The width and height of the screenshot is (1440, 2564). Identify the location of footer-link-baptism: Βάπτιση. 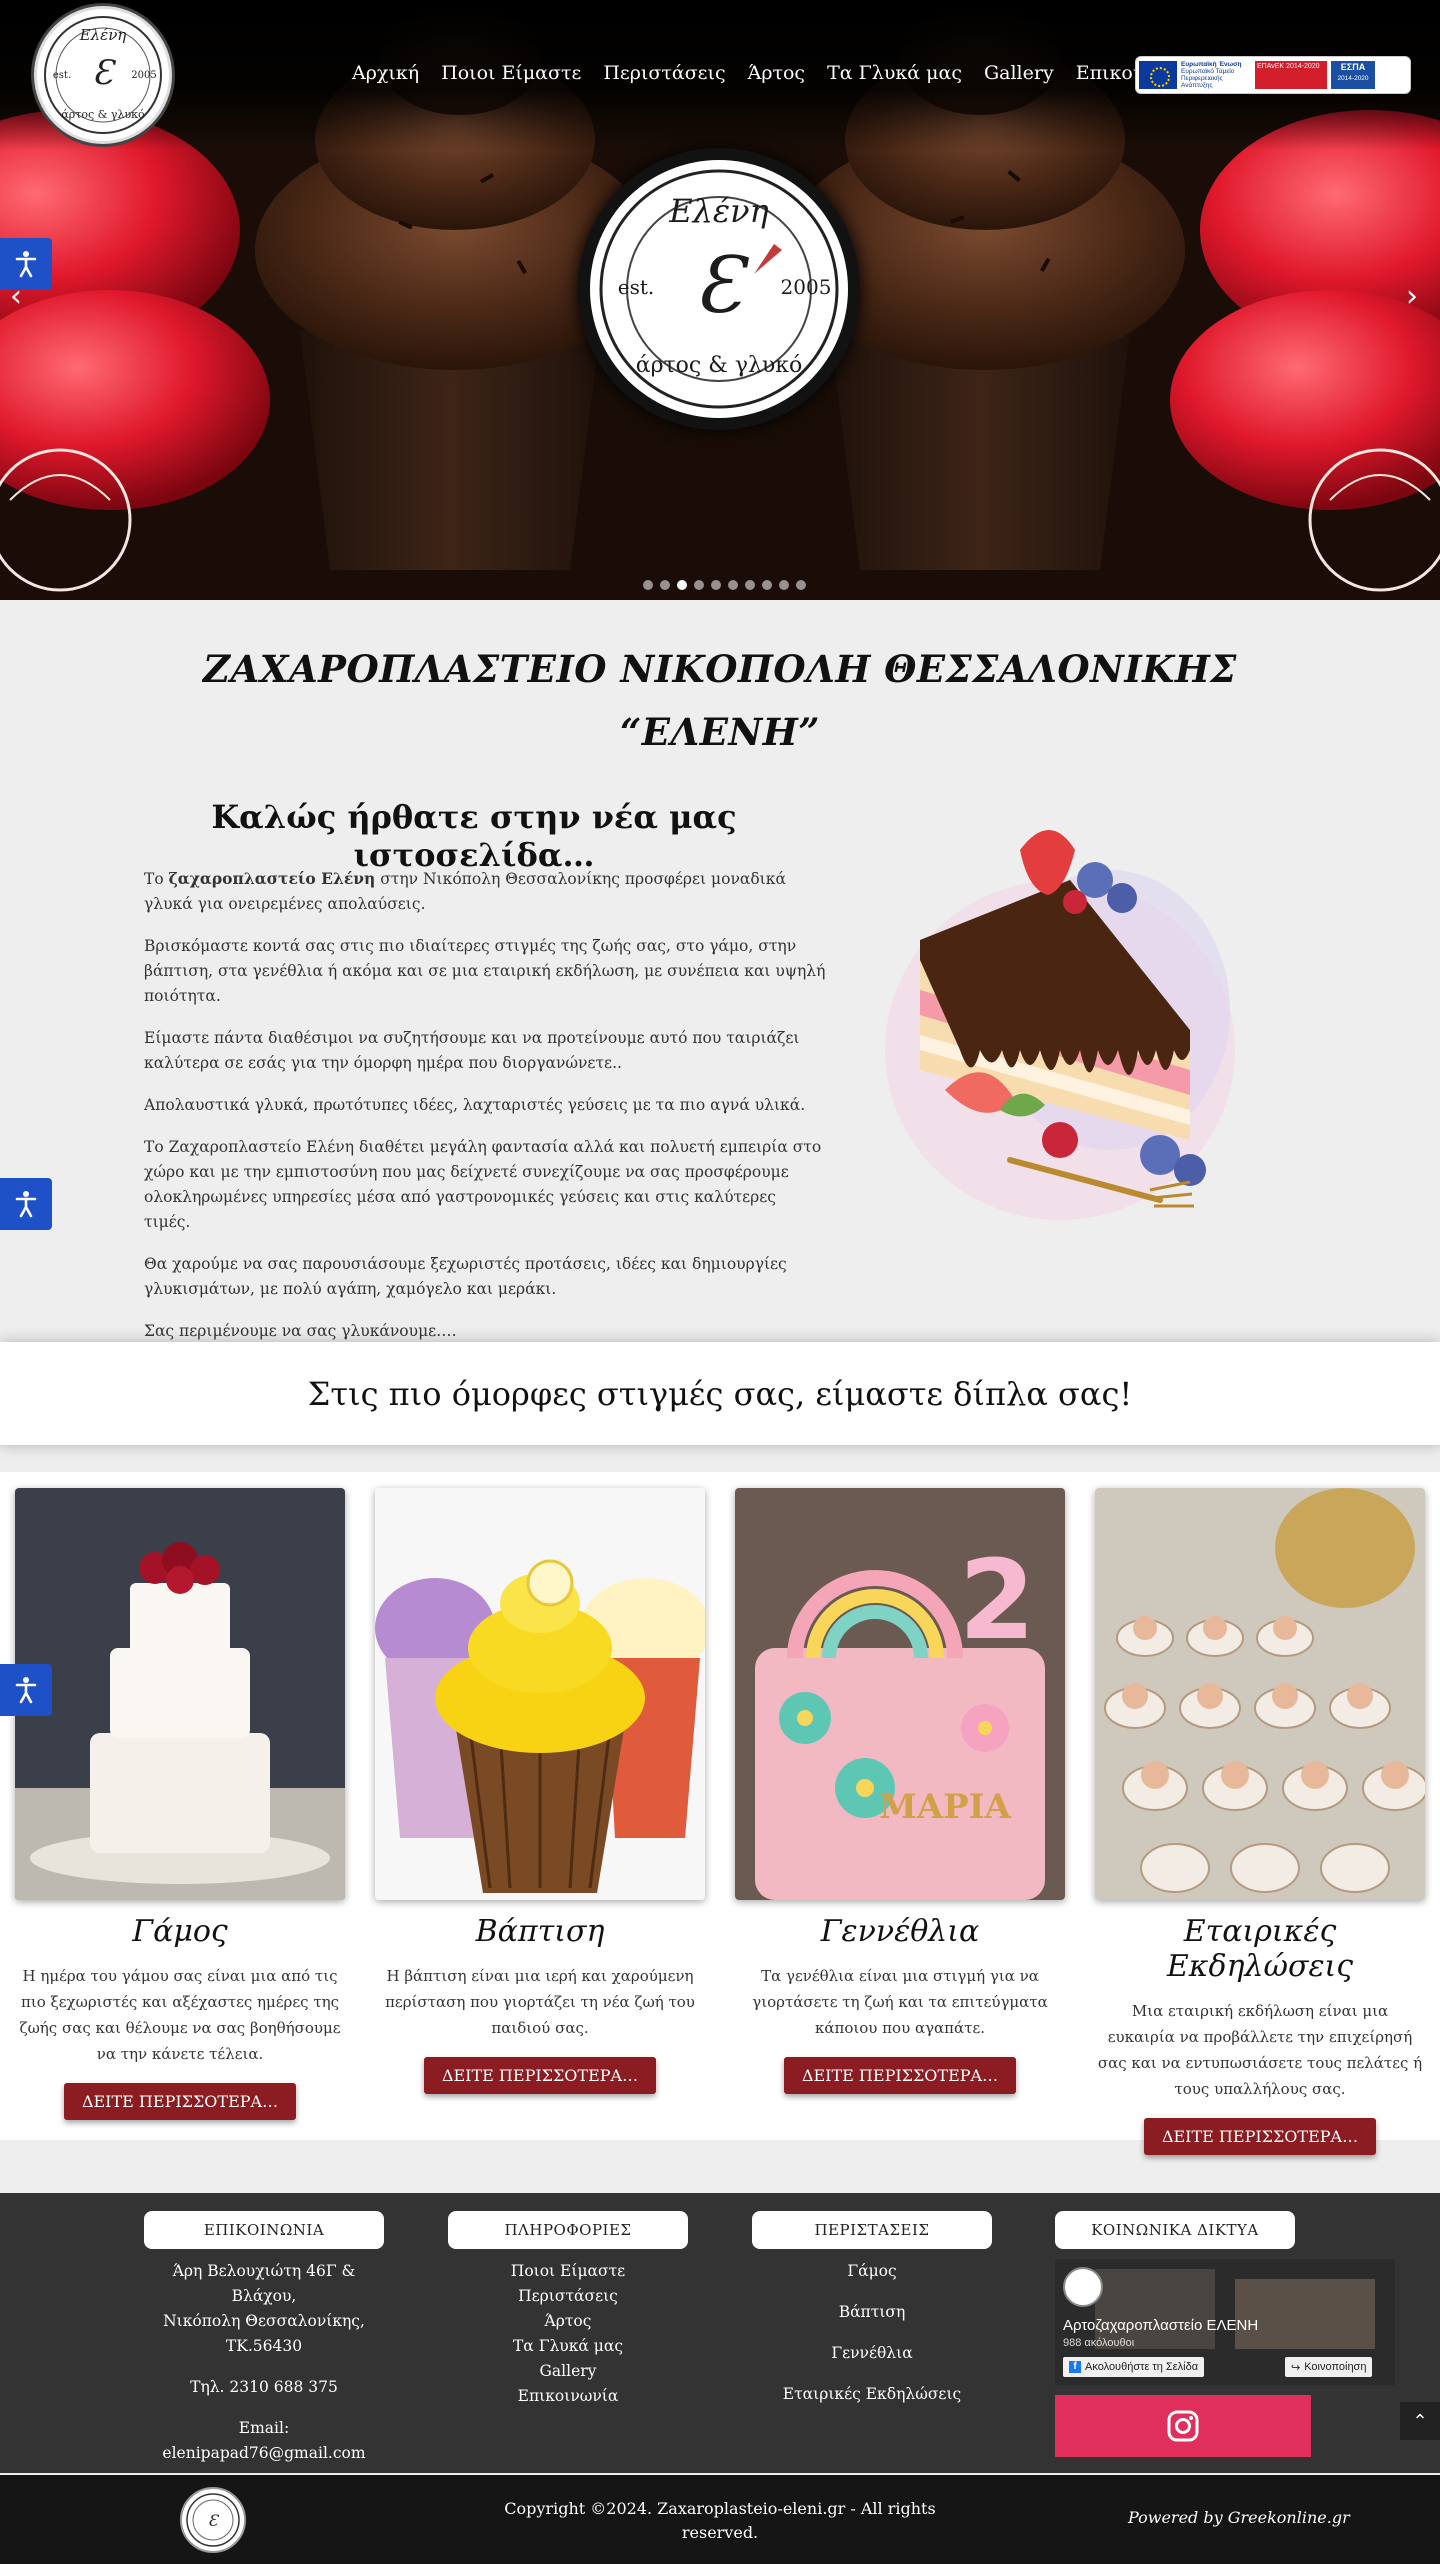
(872, 2312).